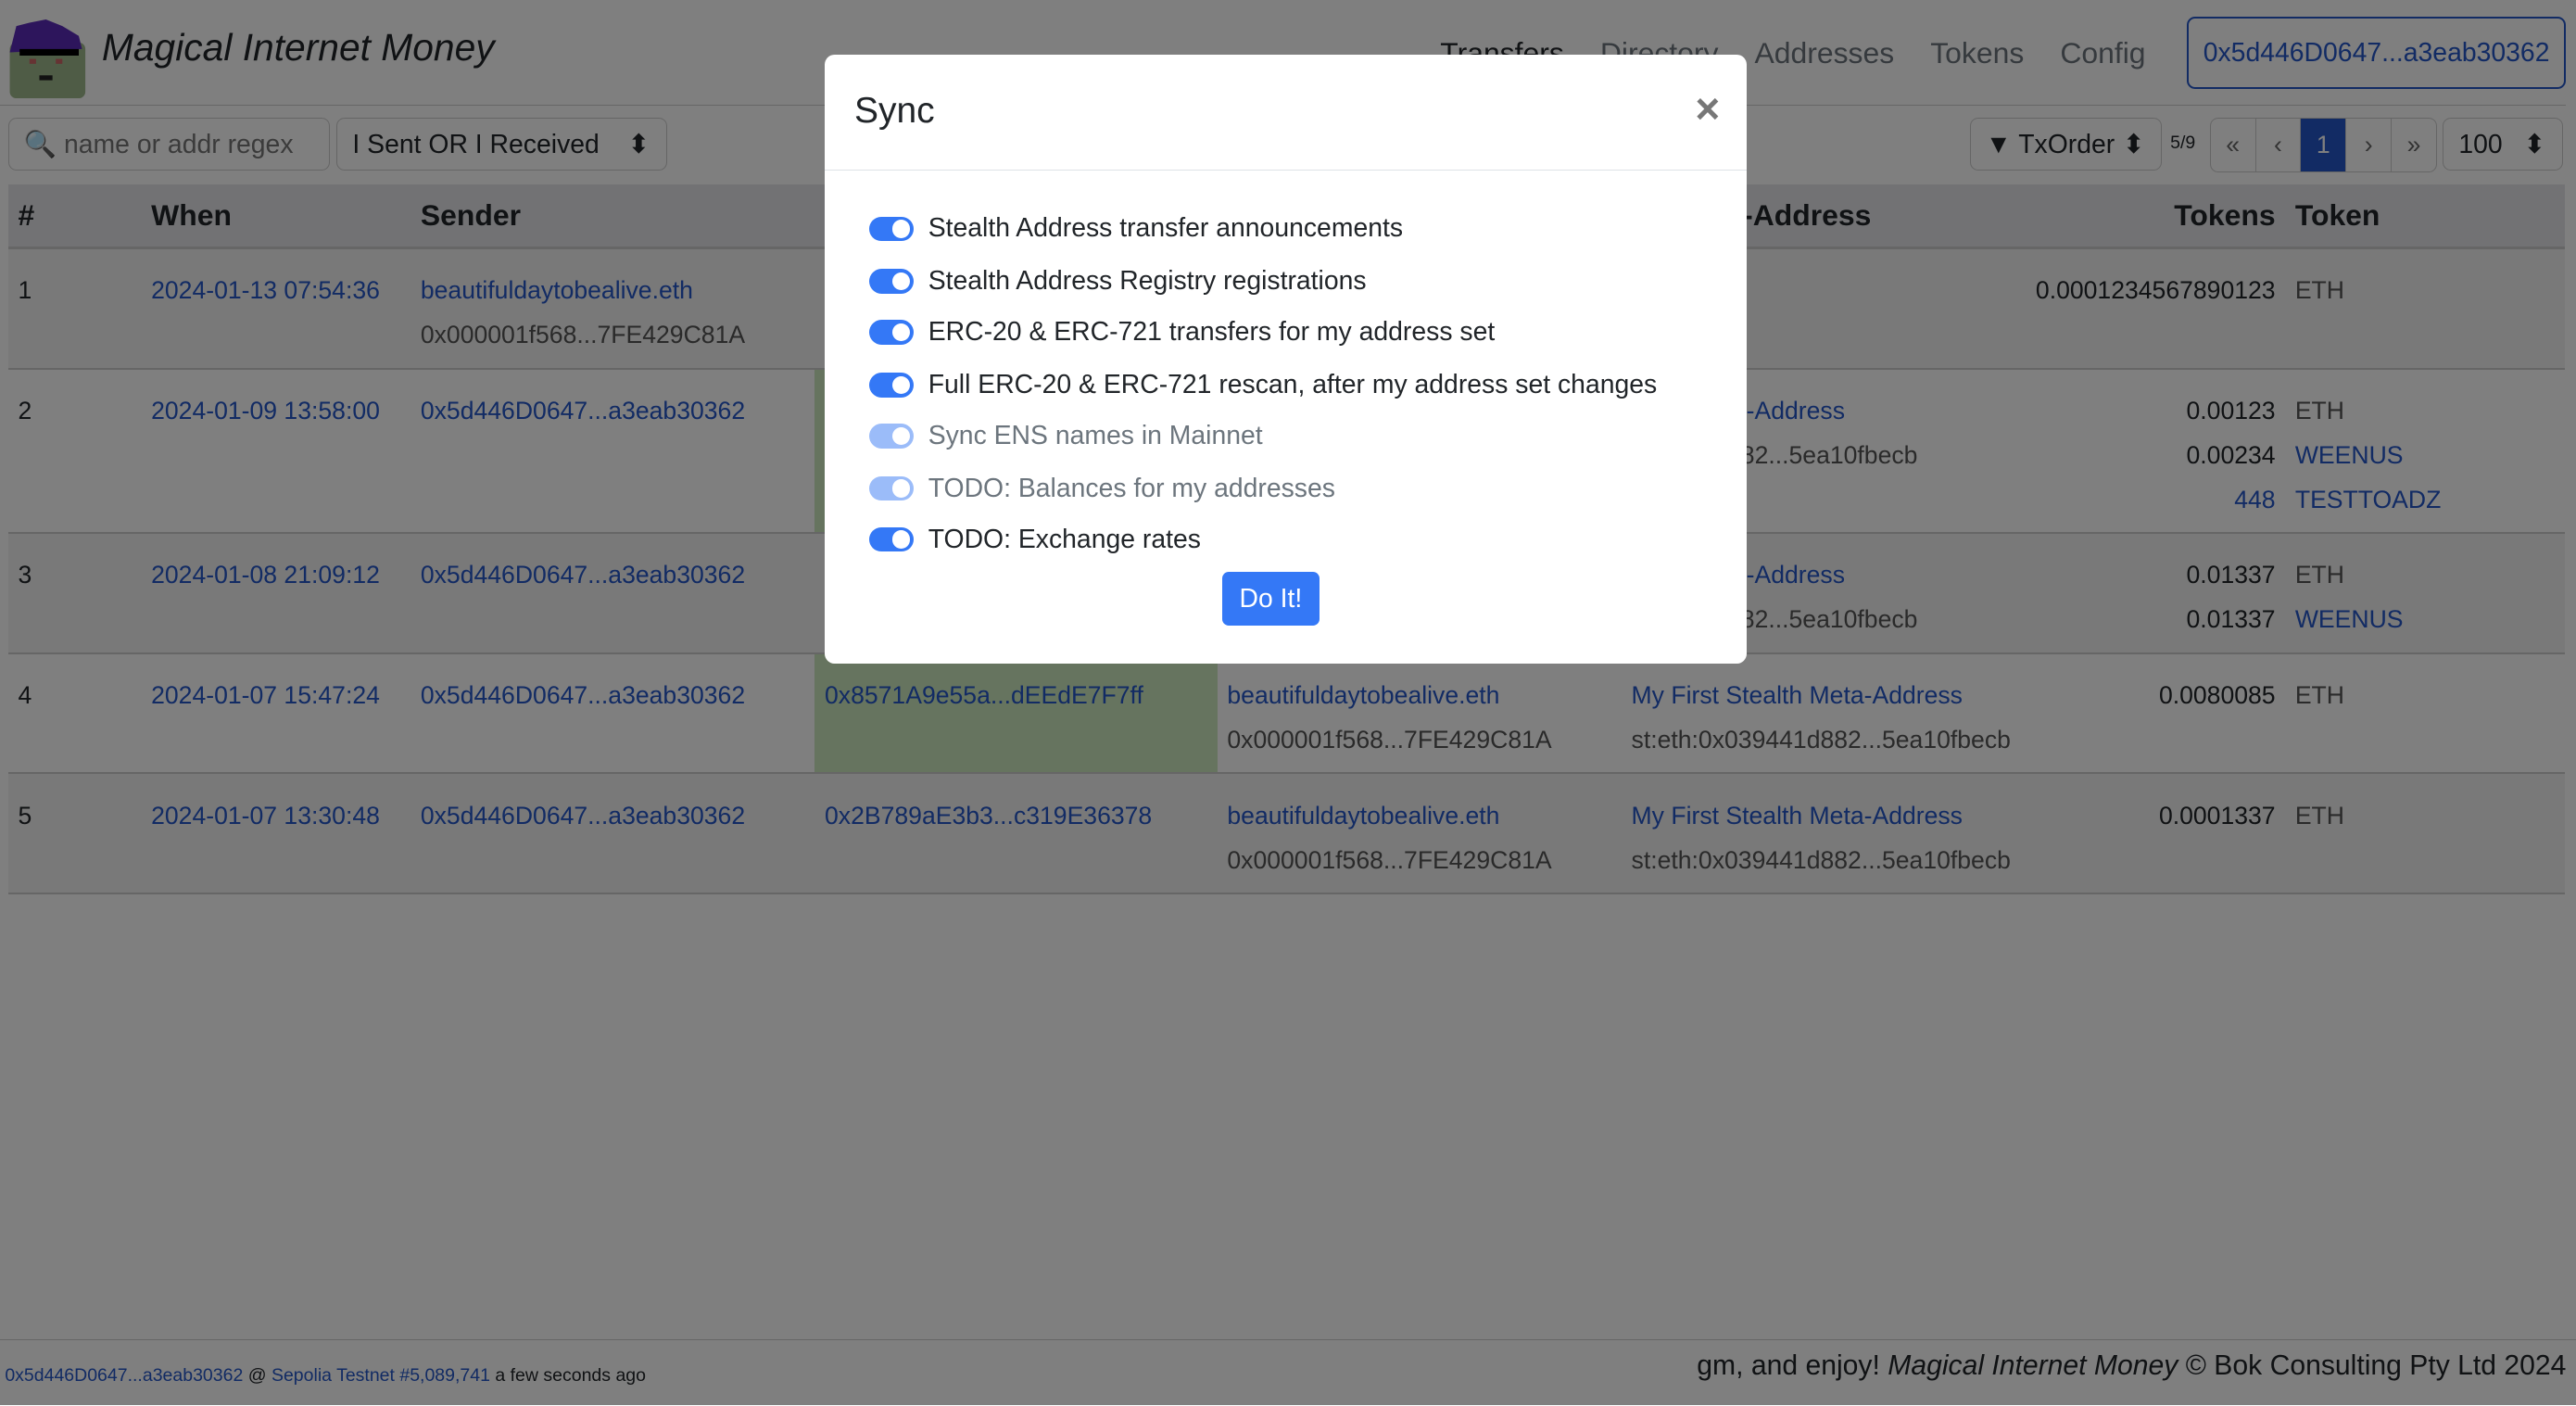 The height and width of the screenshot is (1406, 2576). I want to click on close-icon: ×, so click(1708, 108).